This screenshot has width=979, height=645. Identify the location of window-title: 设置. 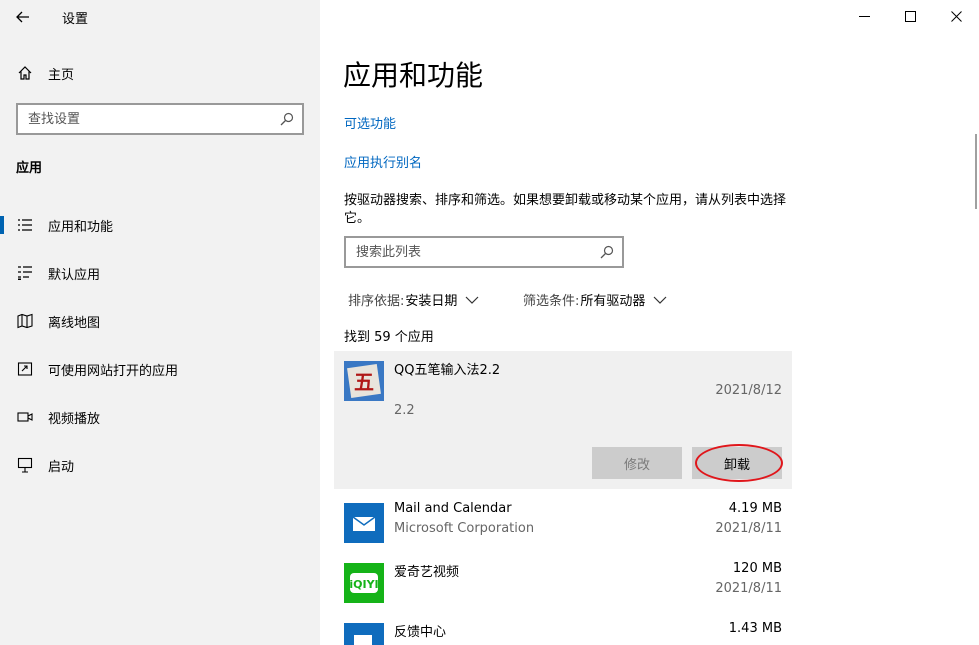
(75, 19).